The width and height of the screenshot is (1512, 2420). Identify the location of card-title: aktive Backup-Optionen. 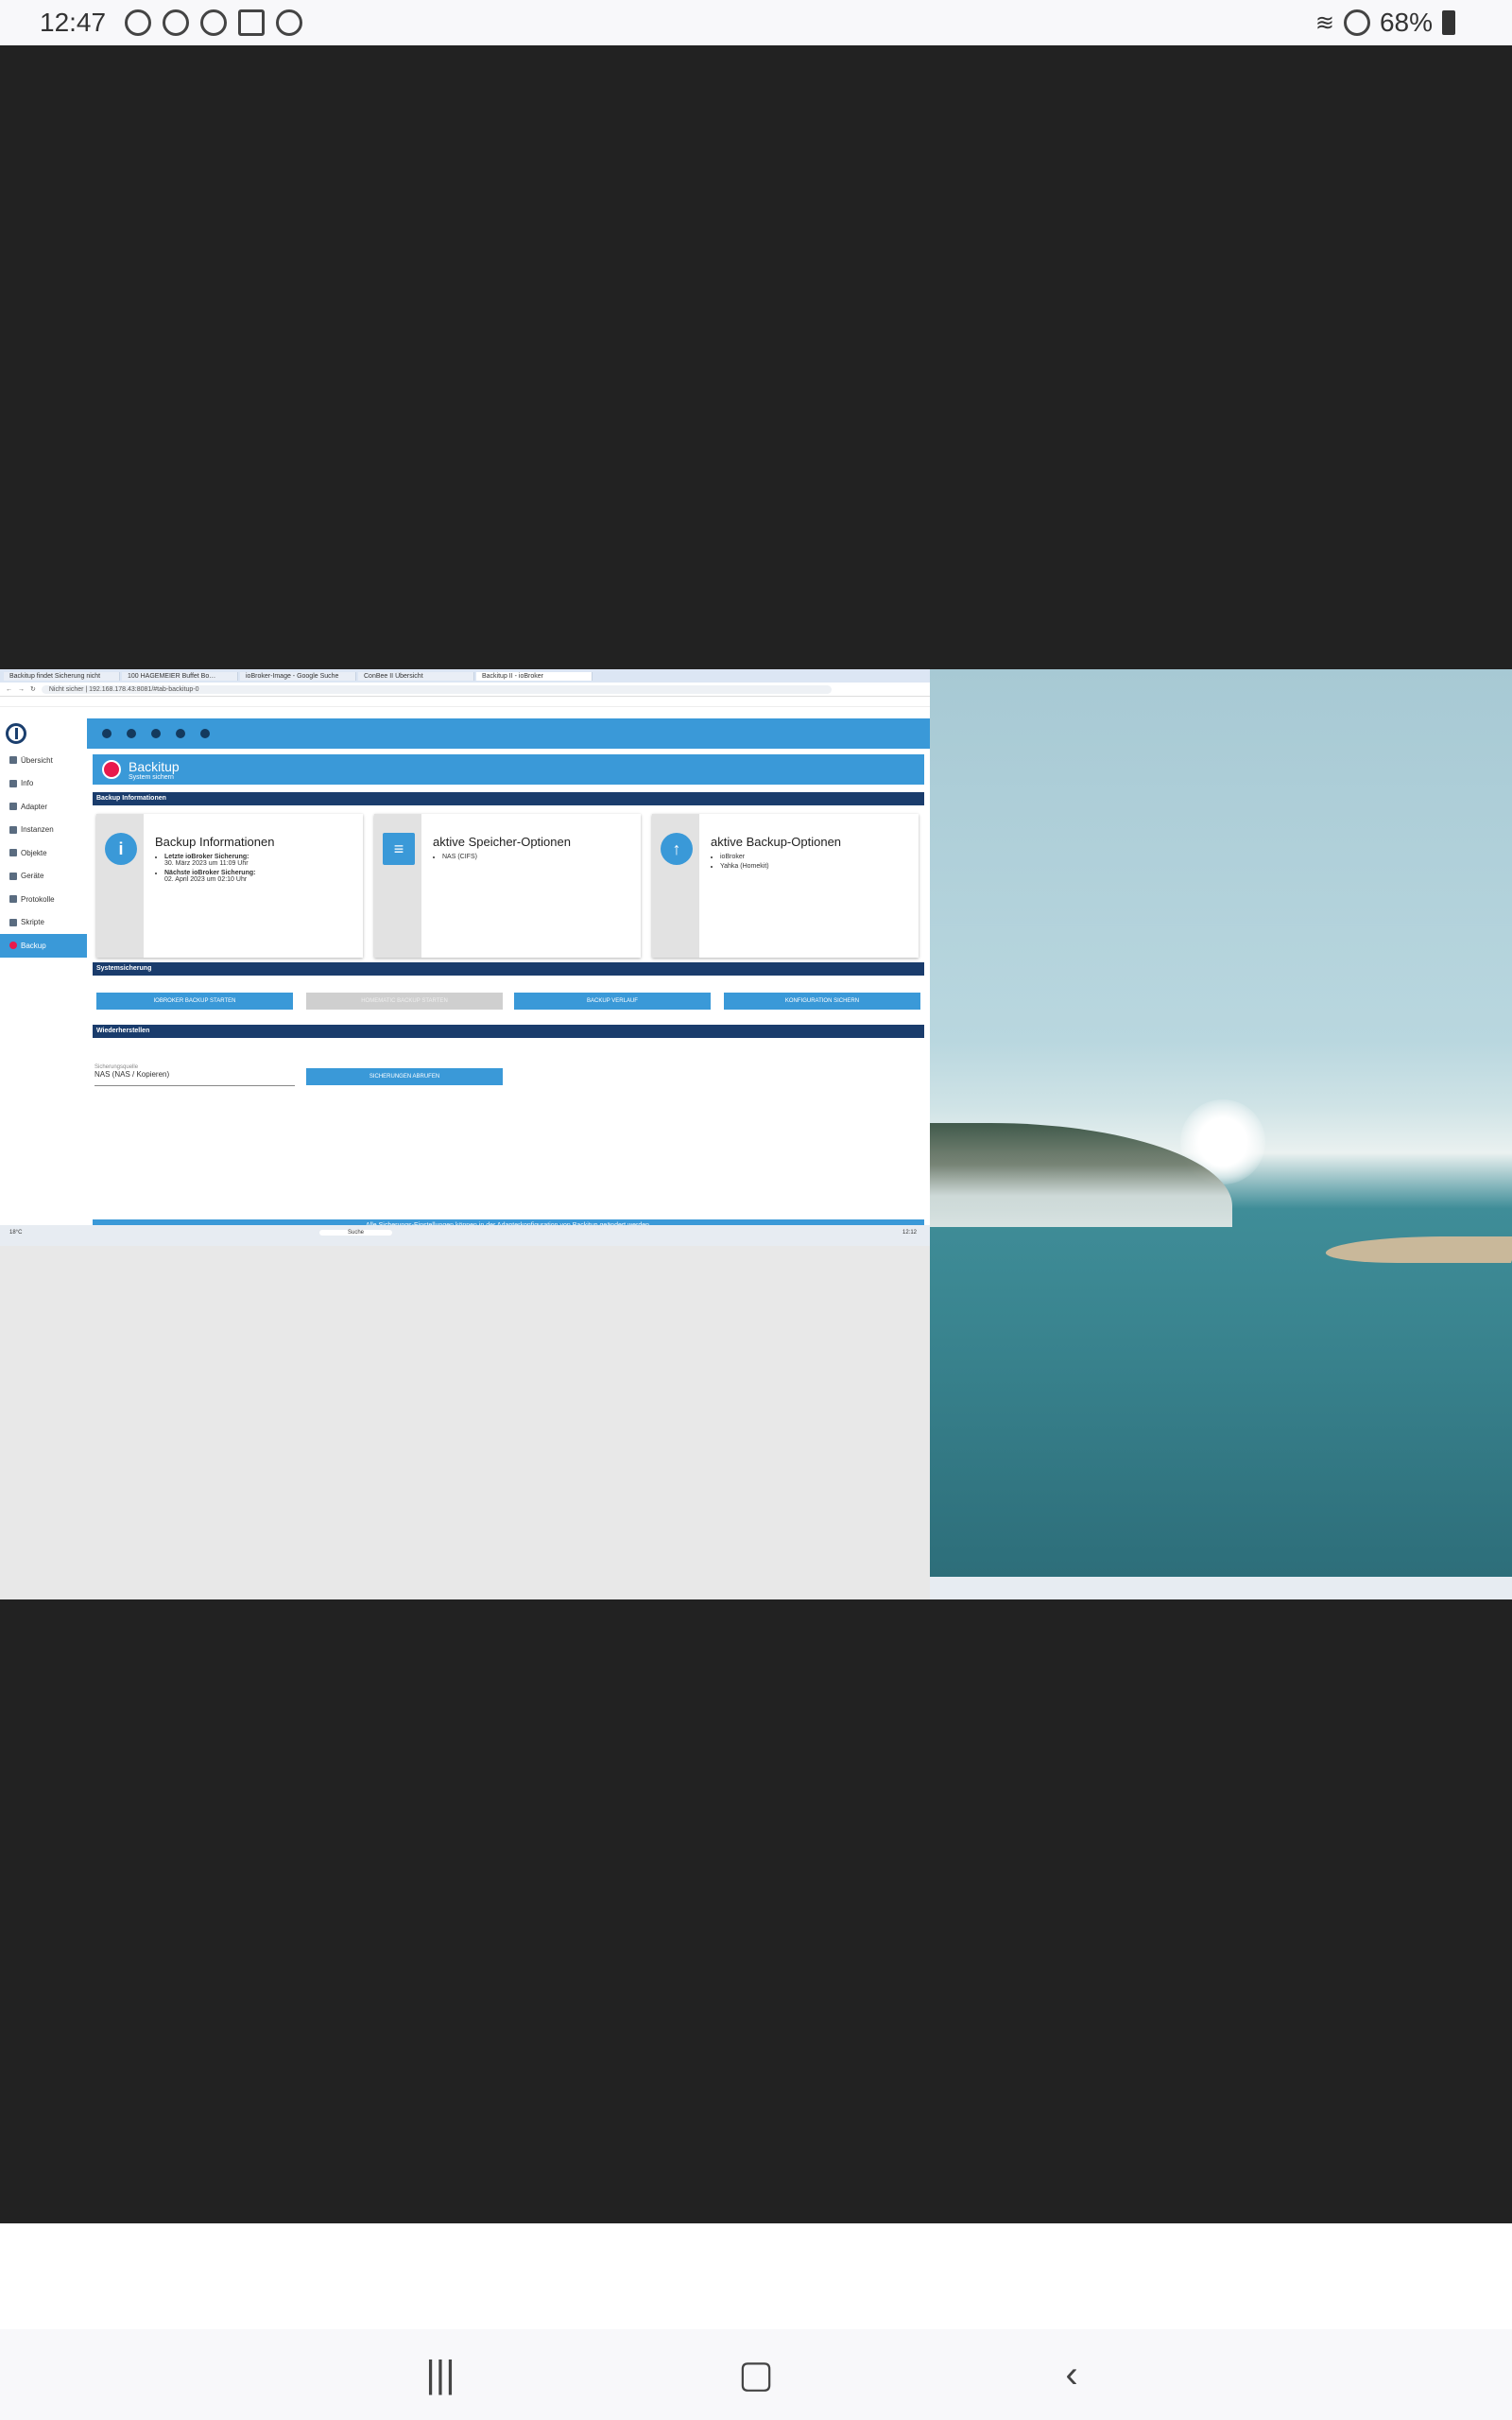
(776, 842).